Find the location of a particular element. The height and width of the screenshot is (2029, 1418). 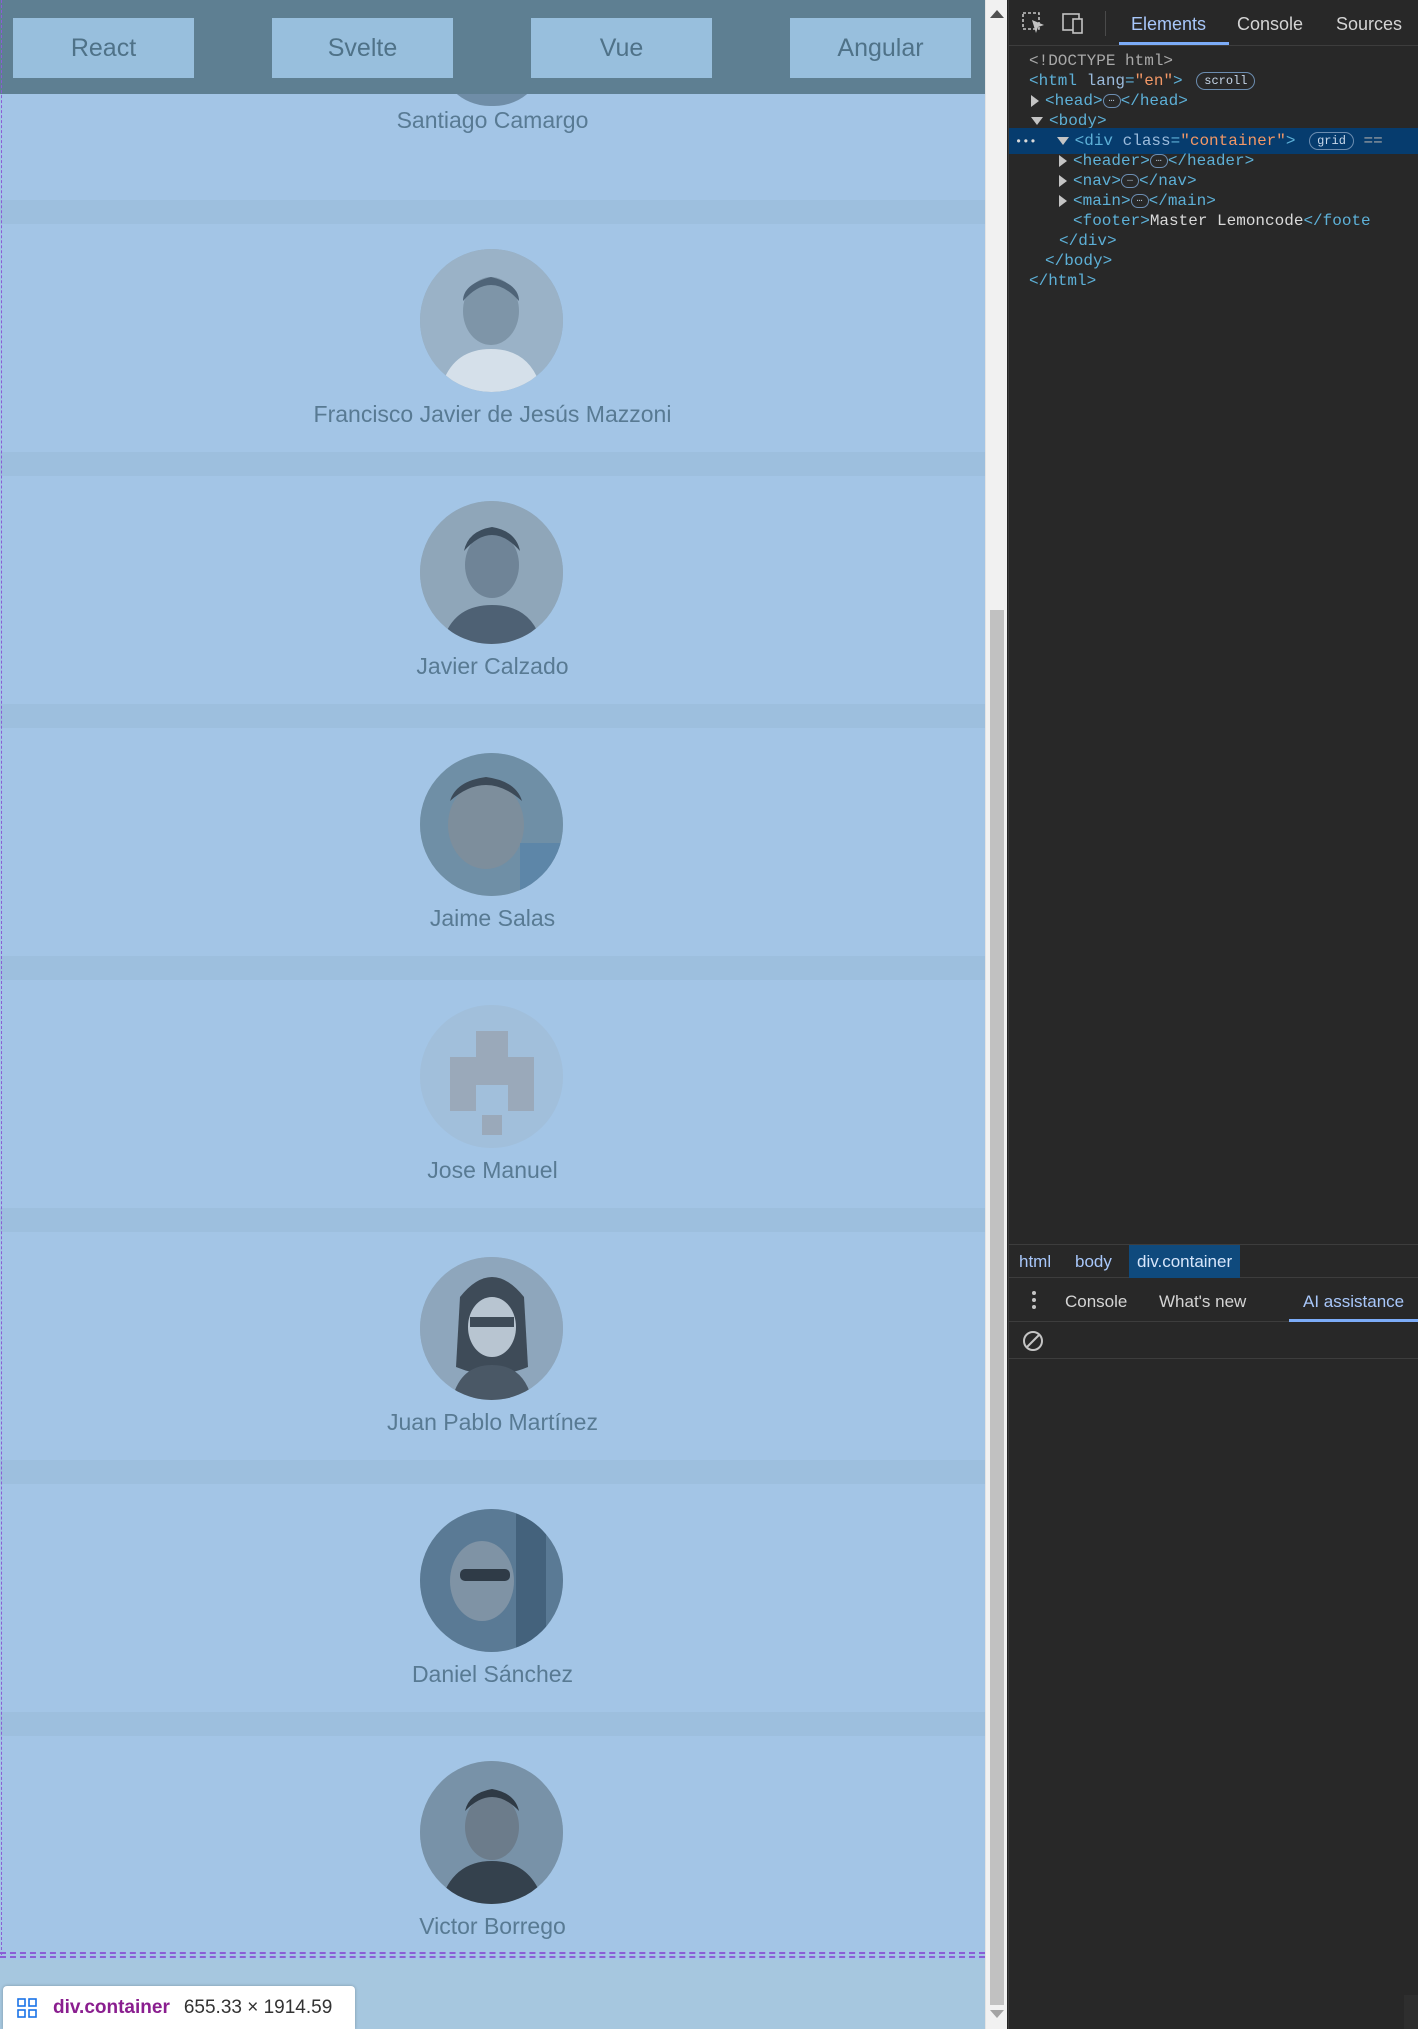

member-card: Francisco Javier de Jesús Mazzoni is located at coordinates (492, 338).